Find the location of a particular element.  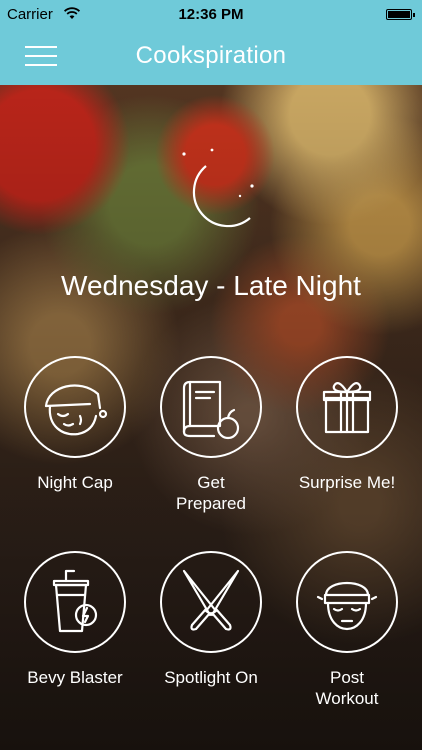

top-bar: Carrier 12:36 PM Cookspiration is located at coordinates (211, 42).